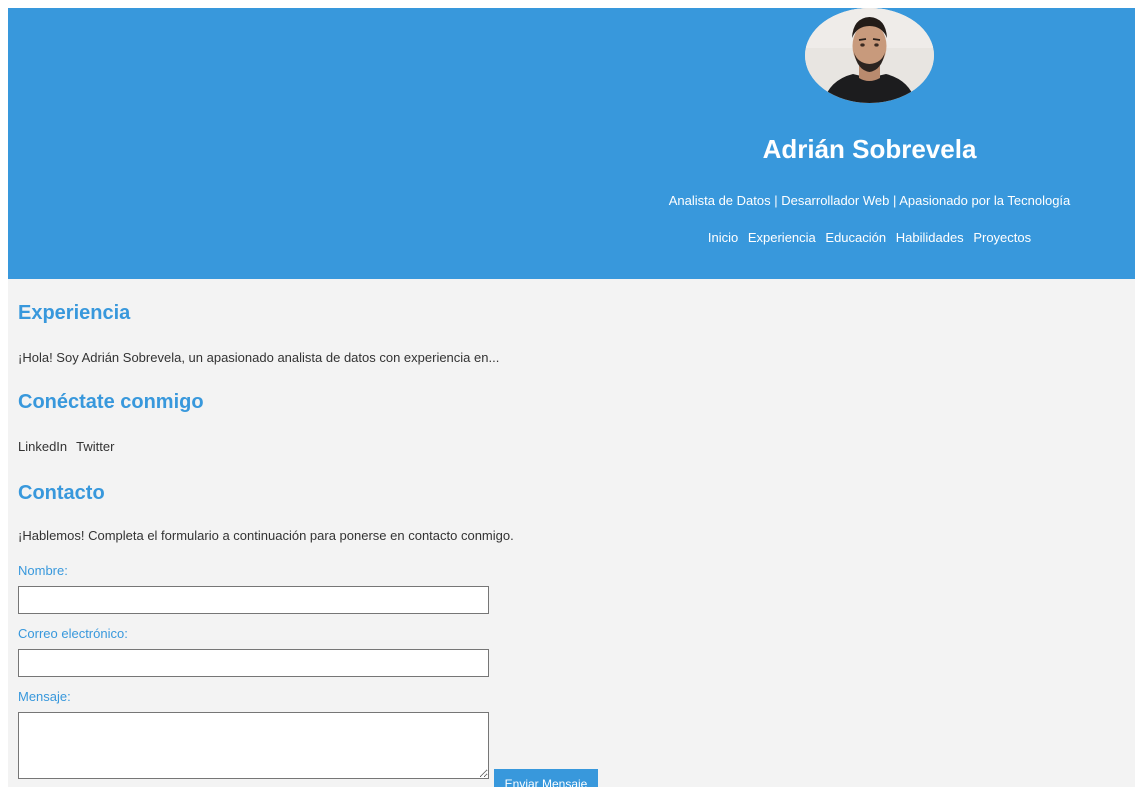 This screenshot has width=1135, height=787. I want to click on nav-link-inicio: Inicio, so click(723, 237).